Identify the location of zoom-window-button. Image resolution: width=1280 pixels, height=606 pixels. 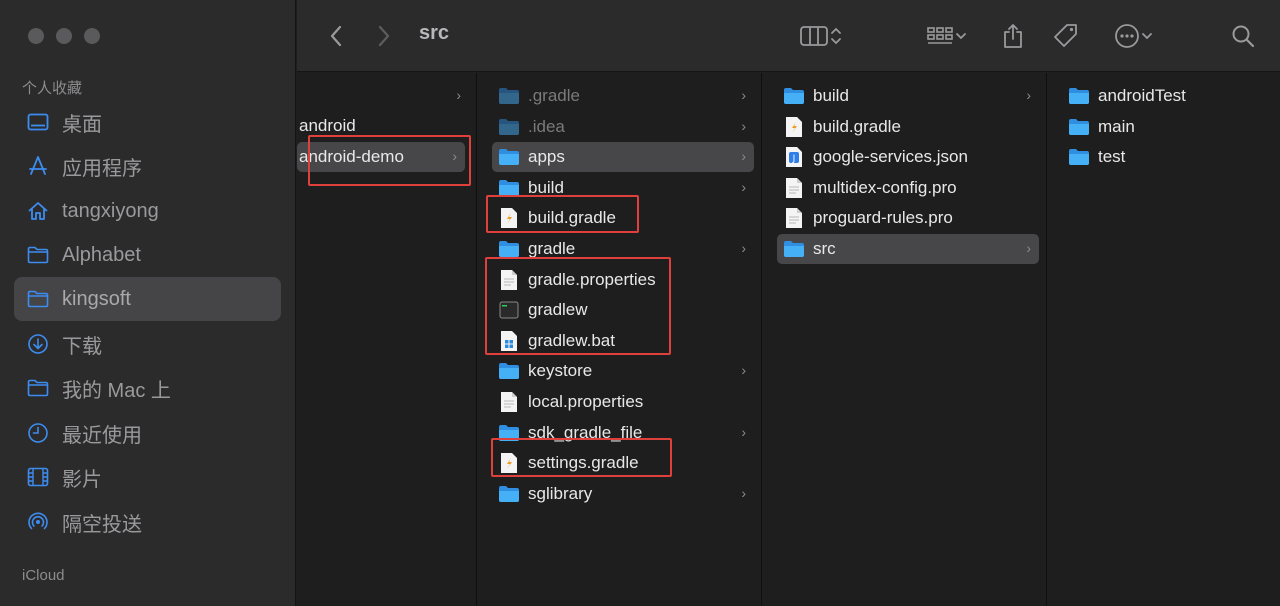
(92, 36).